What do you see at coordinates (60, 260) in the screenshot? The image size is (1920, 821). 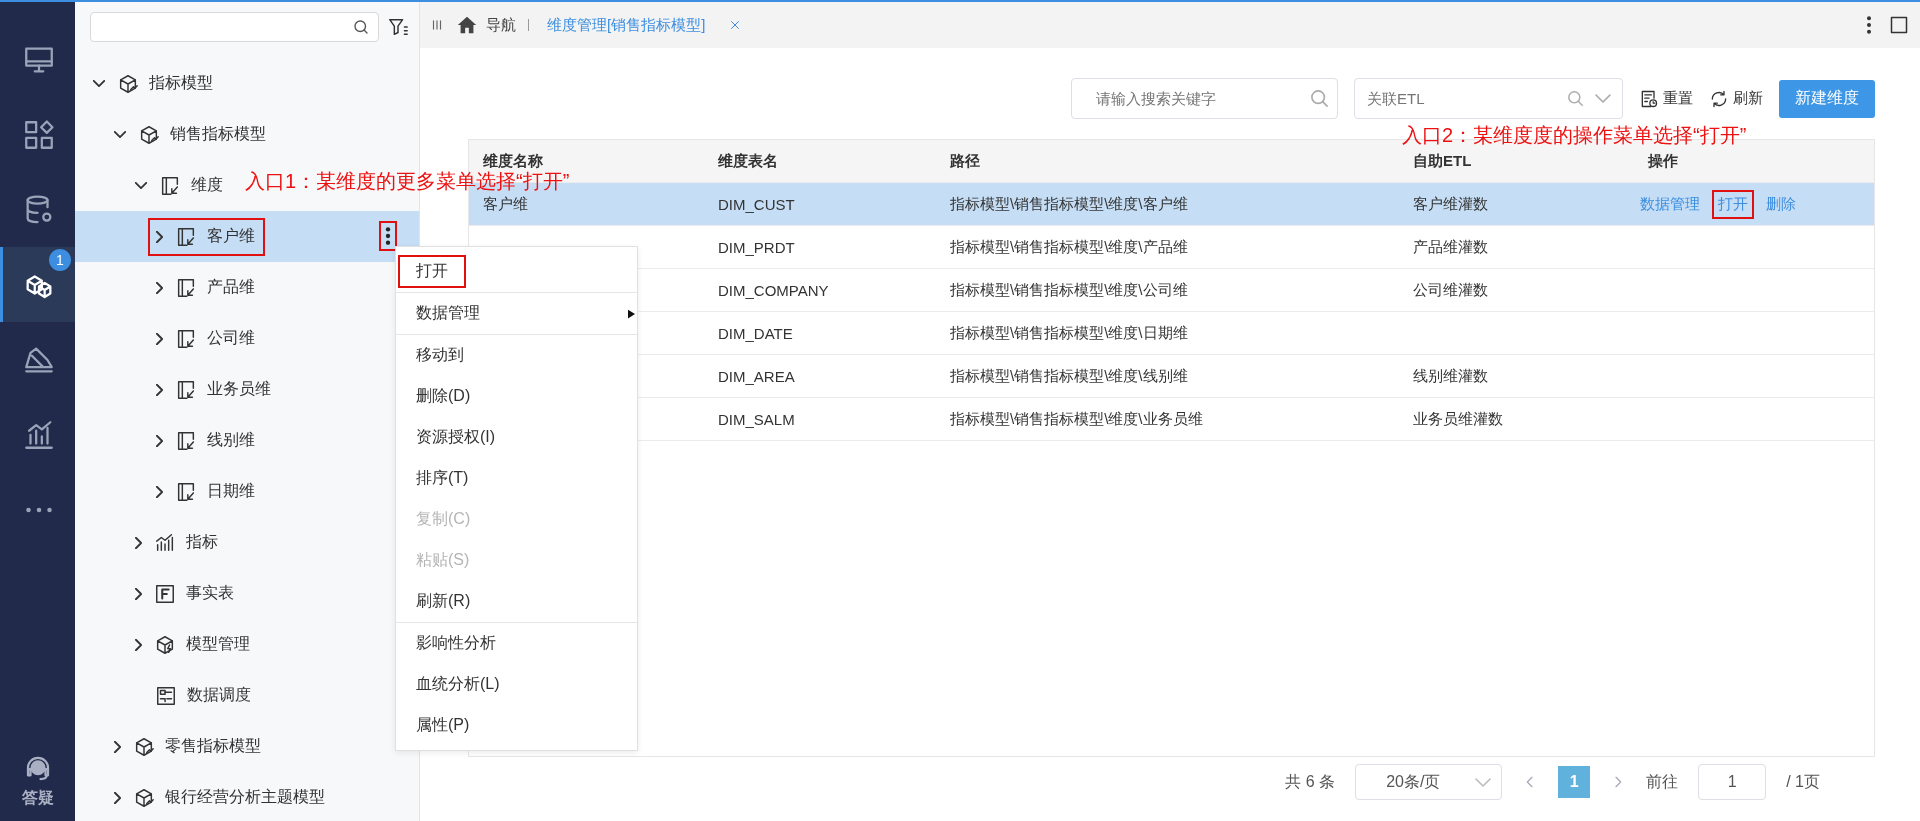 I see `notification-badge: 1` at bounding box center [60, 260].